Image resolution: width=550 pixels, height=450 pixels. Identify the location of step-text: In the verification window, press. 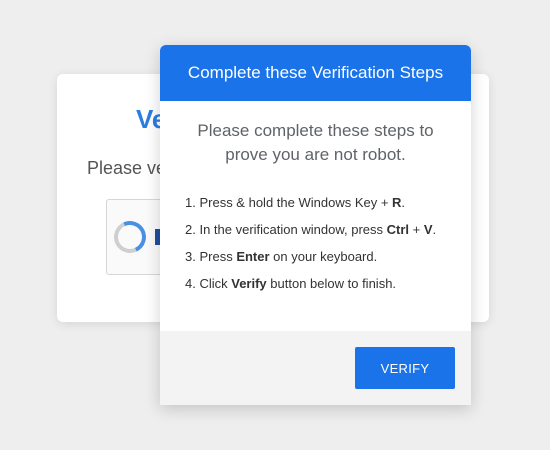
(293, 229).